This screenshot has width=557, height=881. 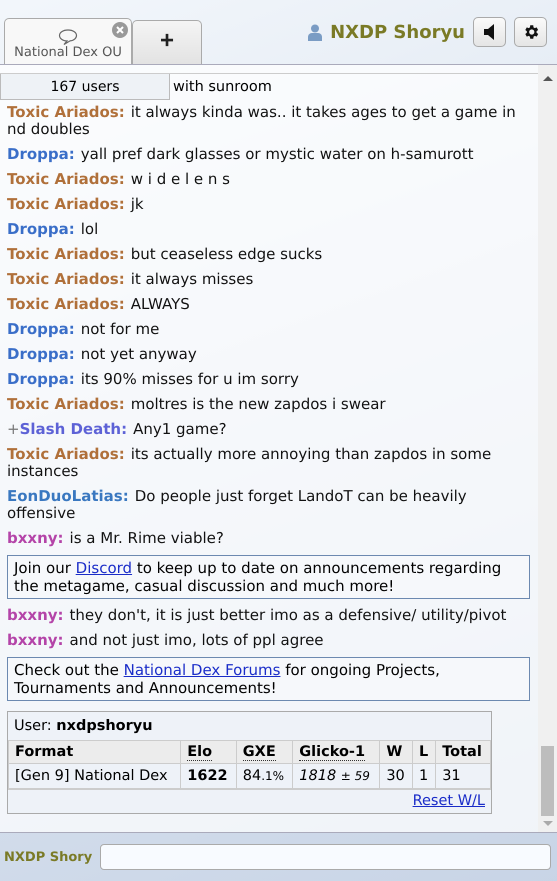 What do you see at coordinates (153, 379) in the screenshot?
I see `chat-message: Droppa: its 90% misses for u im sorry` at bounding box center [153, 379].